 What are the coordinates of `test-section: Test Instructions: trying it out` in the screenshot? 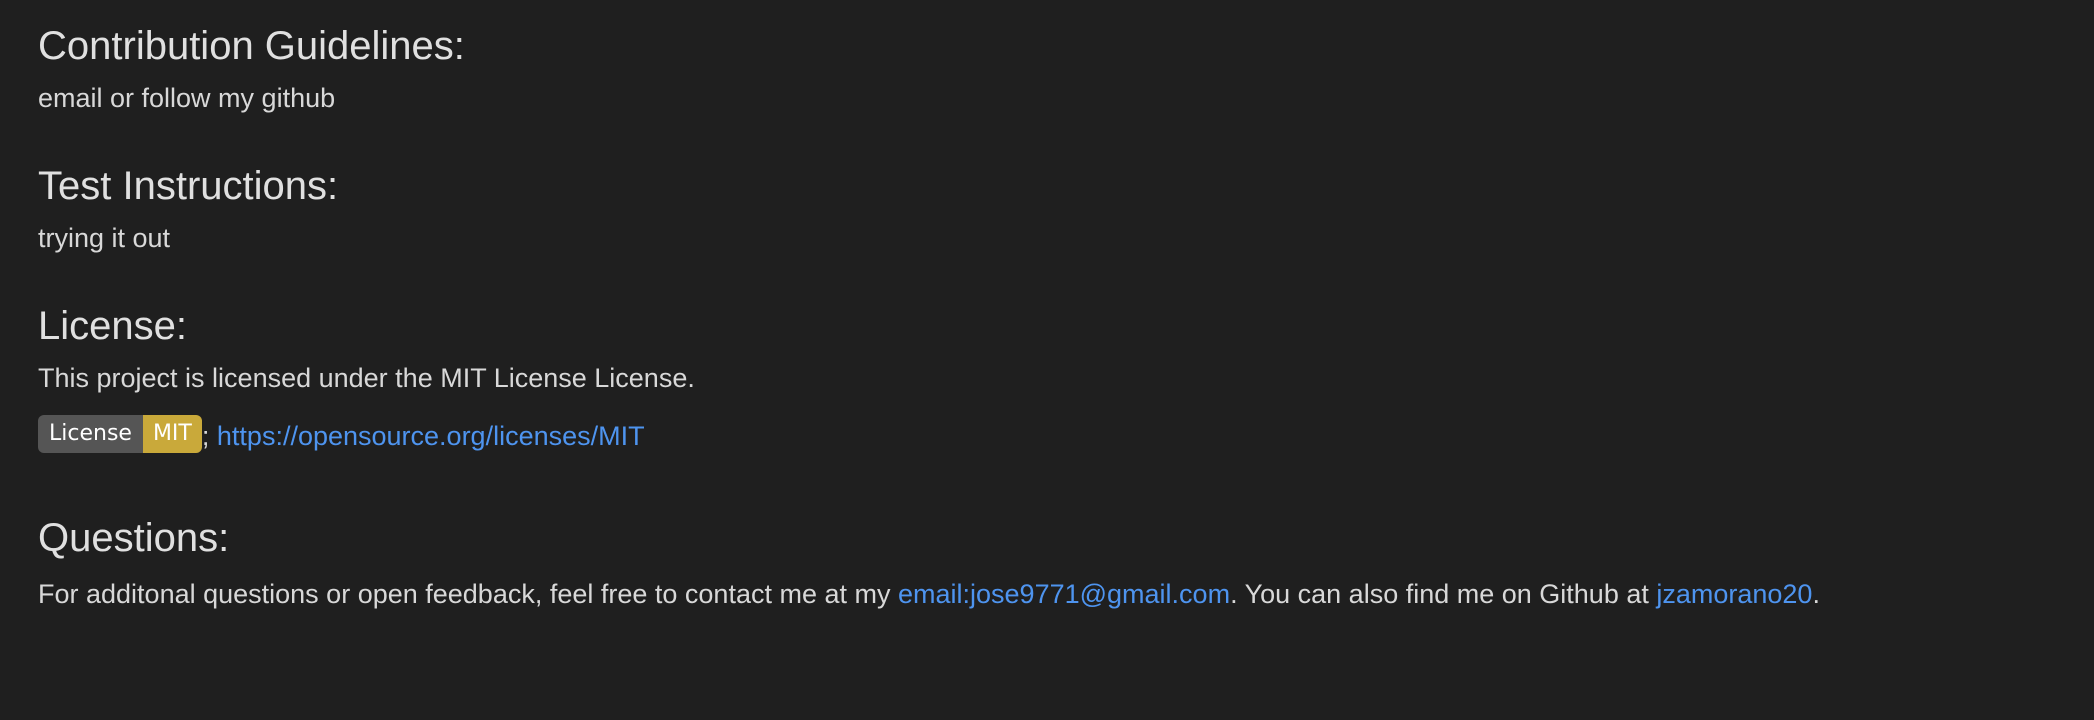 It's located at (188, 209).